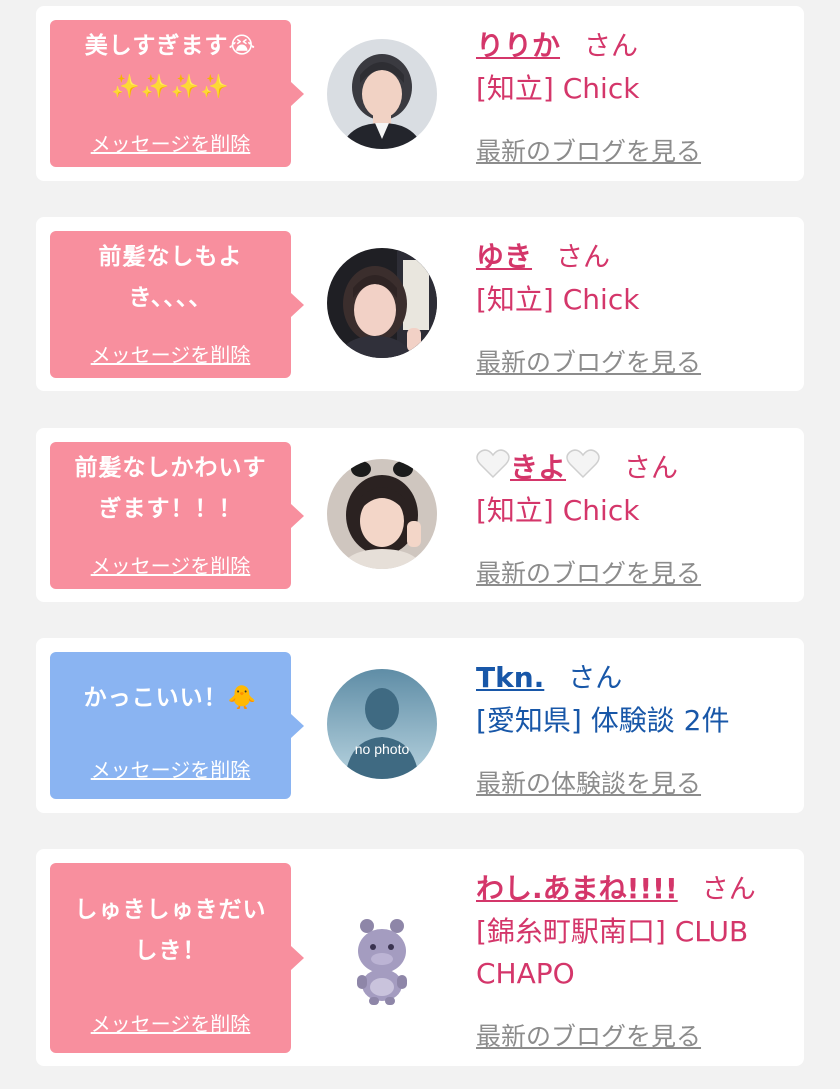  Describe the element at coordinates (170, 468) in the screenshot. I see `message-line: 前髪なしかわいす` at that location.